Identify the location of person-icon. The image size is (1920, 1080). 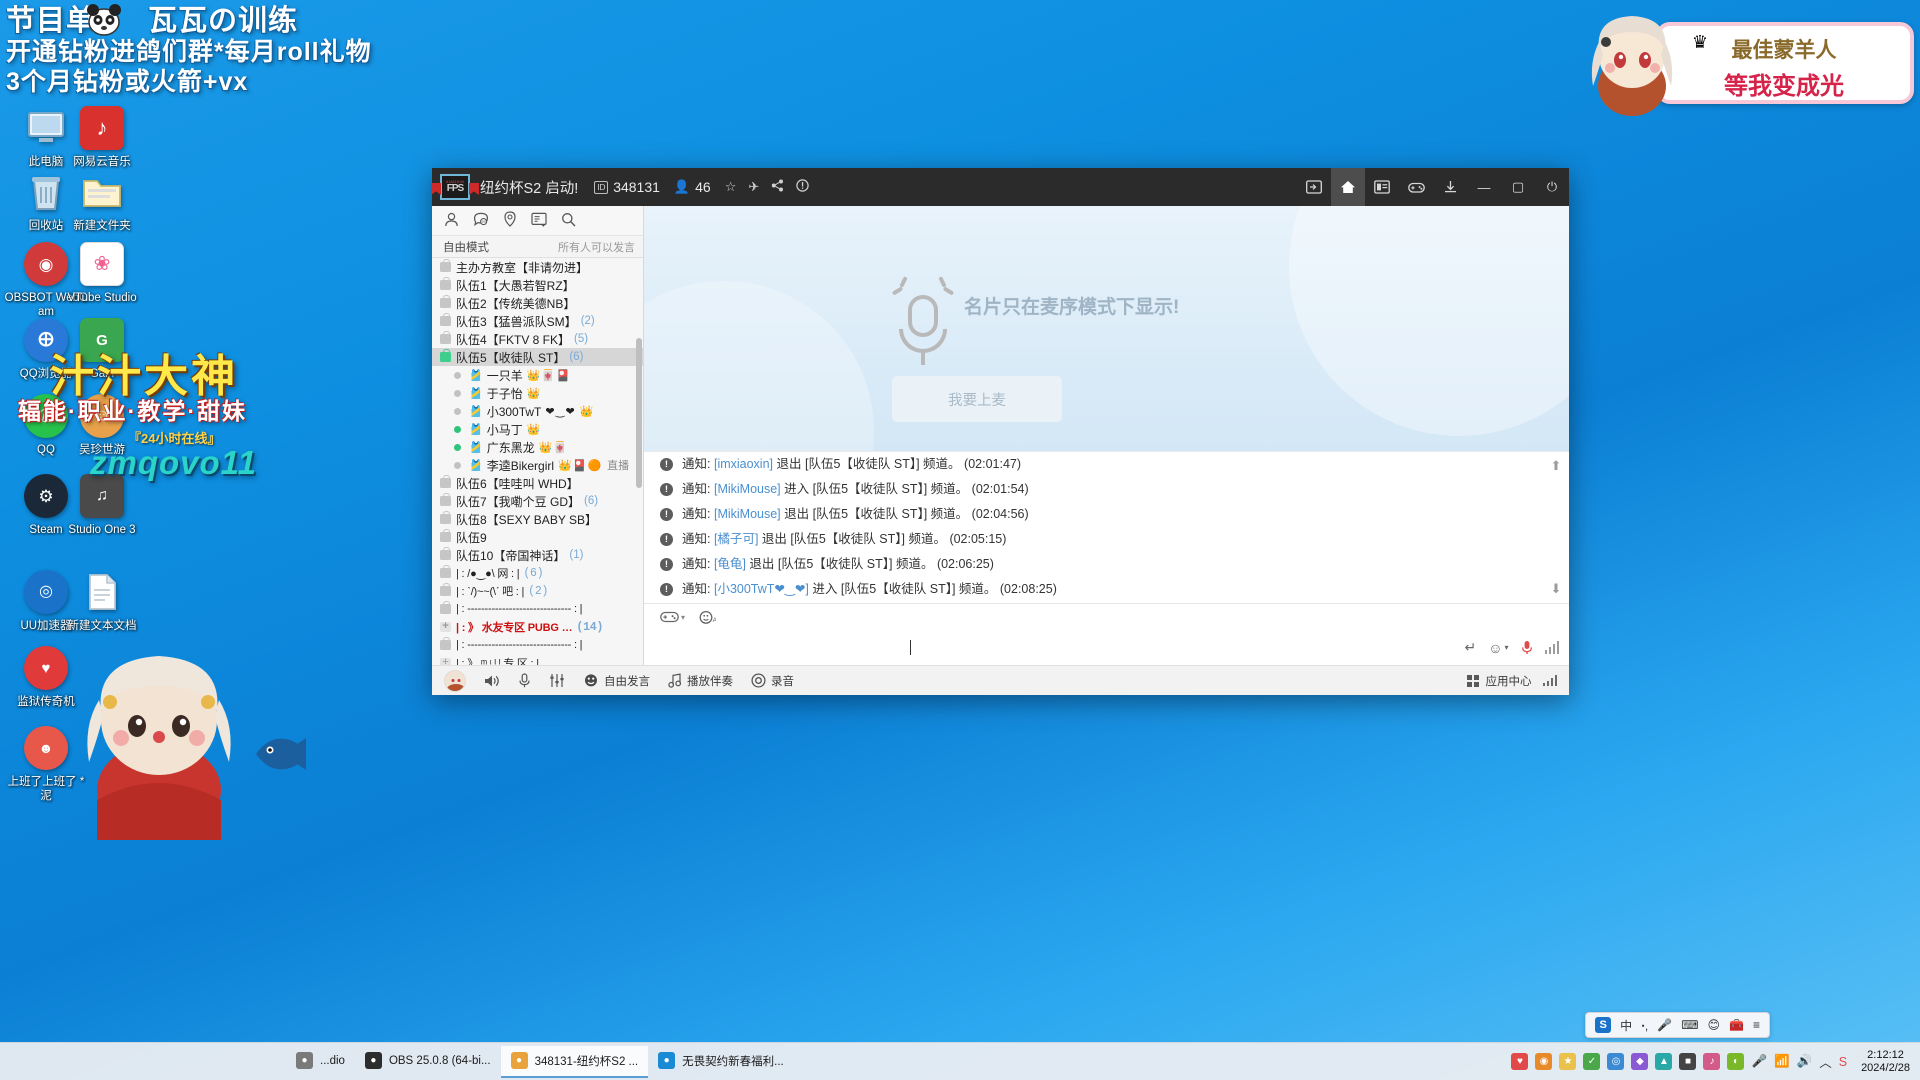
(451, 221).